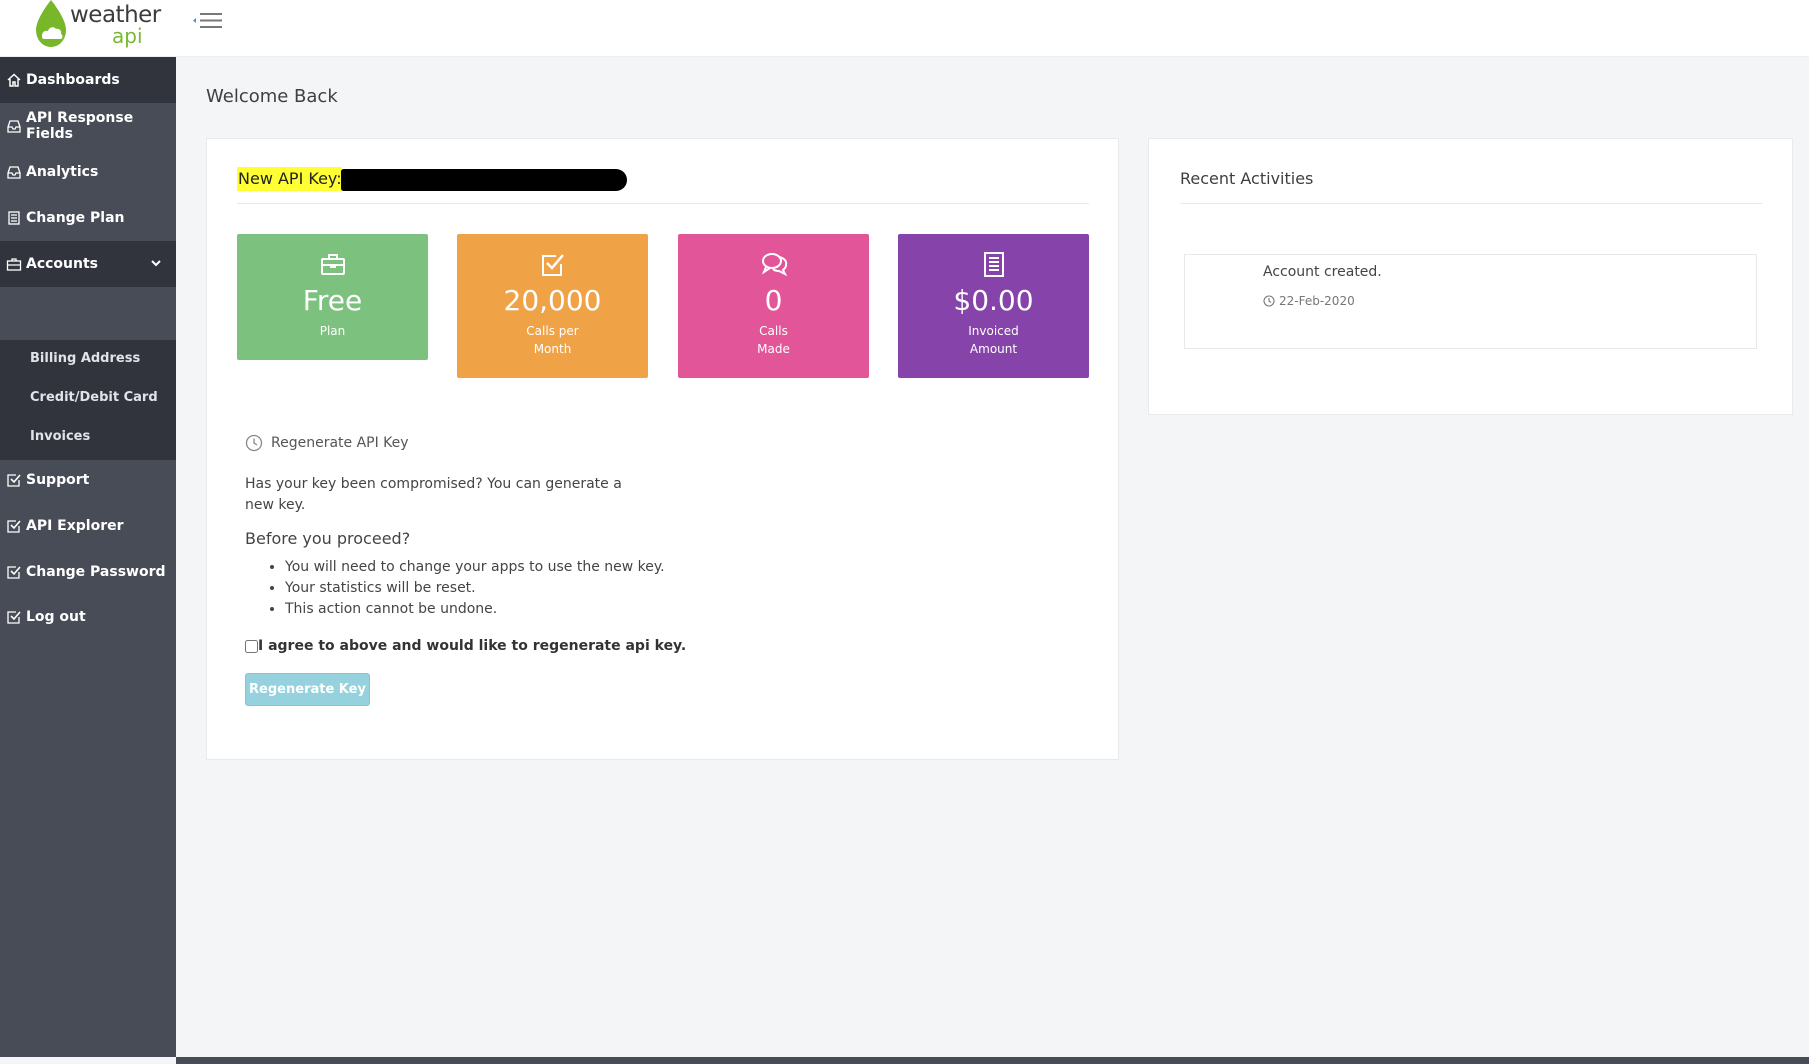  I want to click on page-title: Welcome Back, so click(272, 96).